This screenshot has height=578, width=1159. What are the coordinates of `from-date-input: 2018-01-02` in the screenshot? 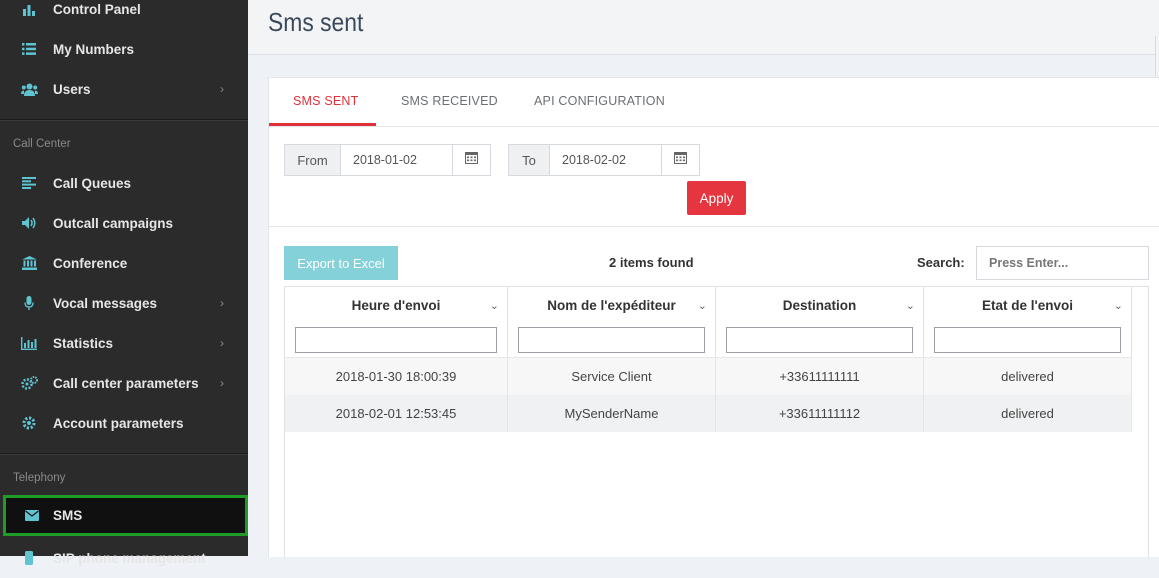 It's located at (396, 160).